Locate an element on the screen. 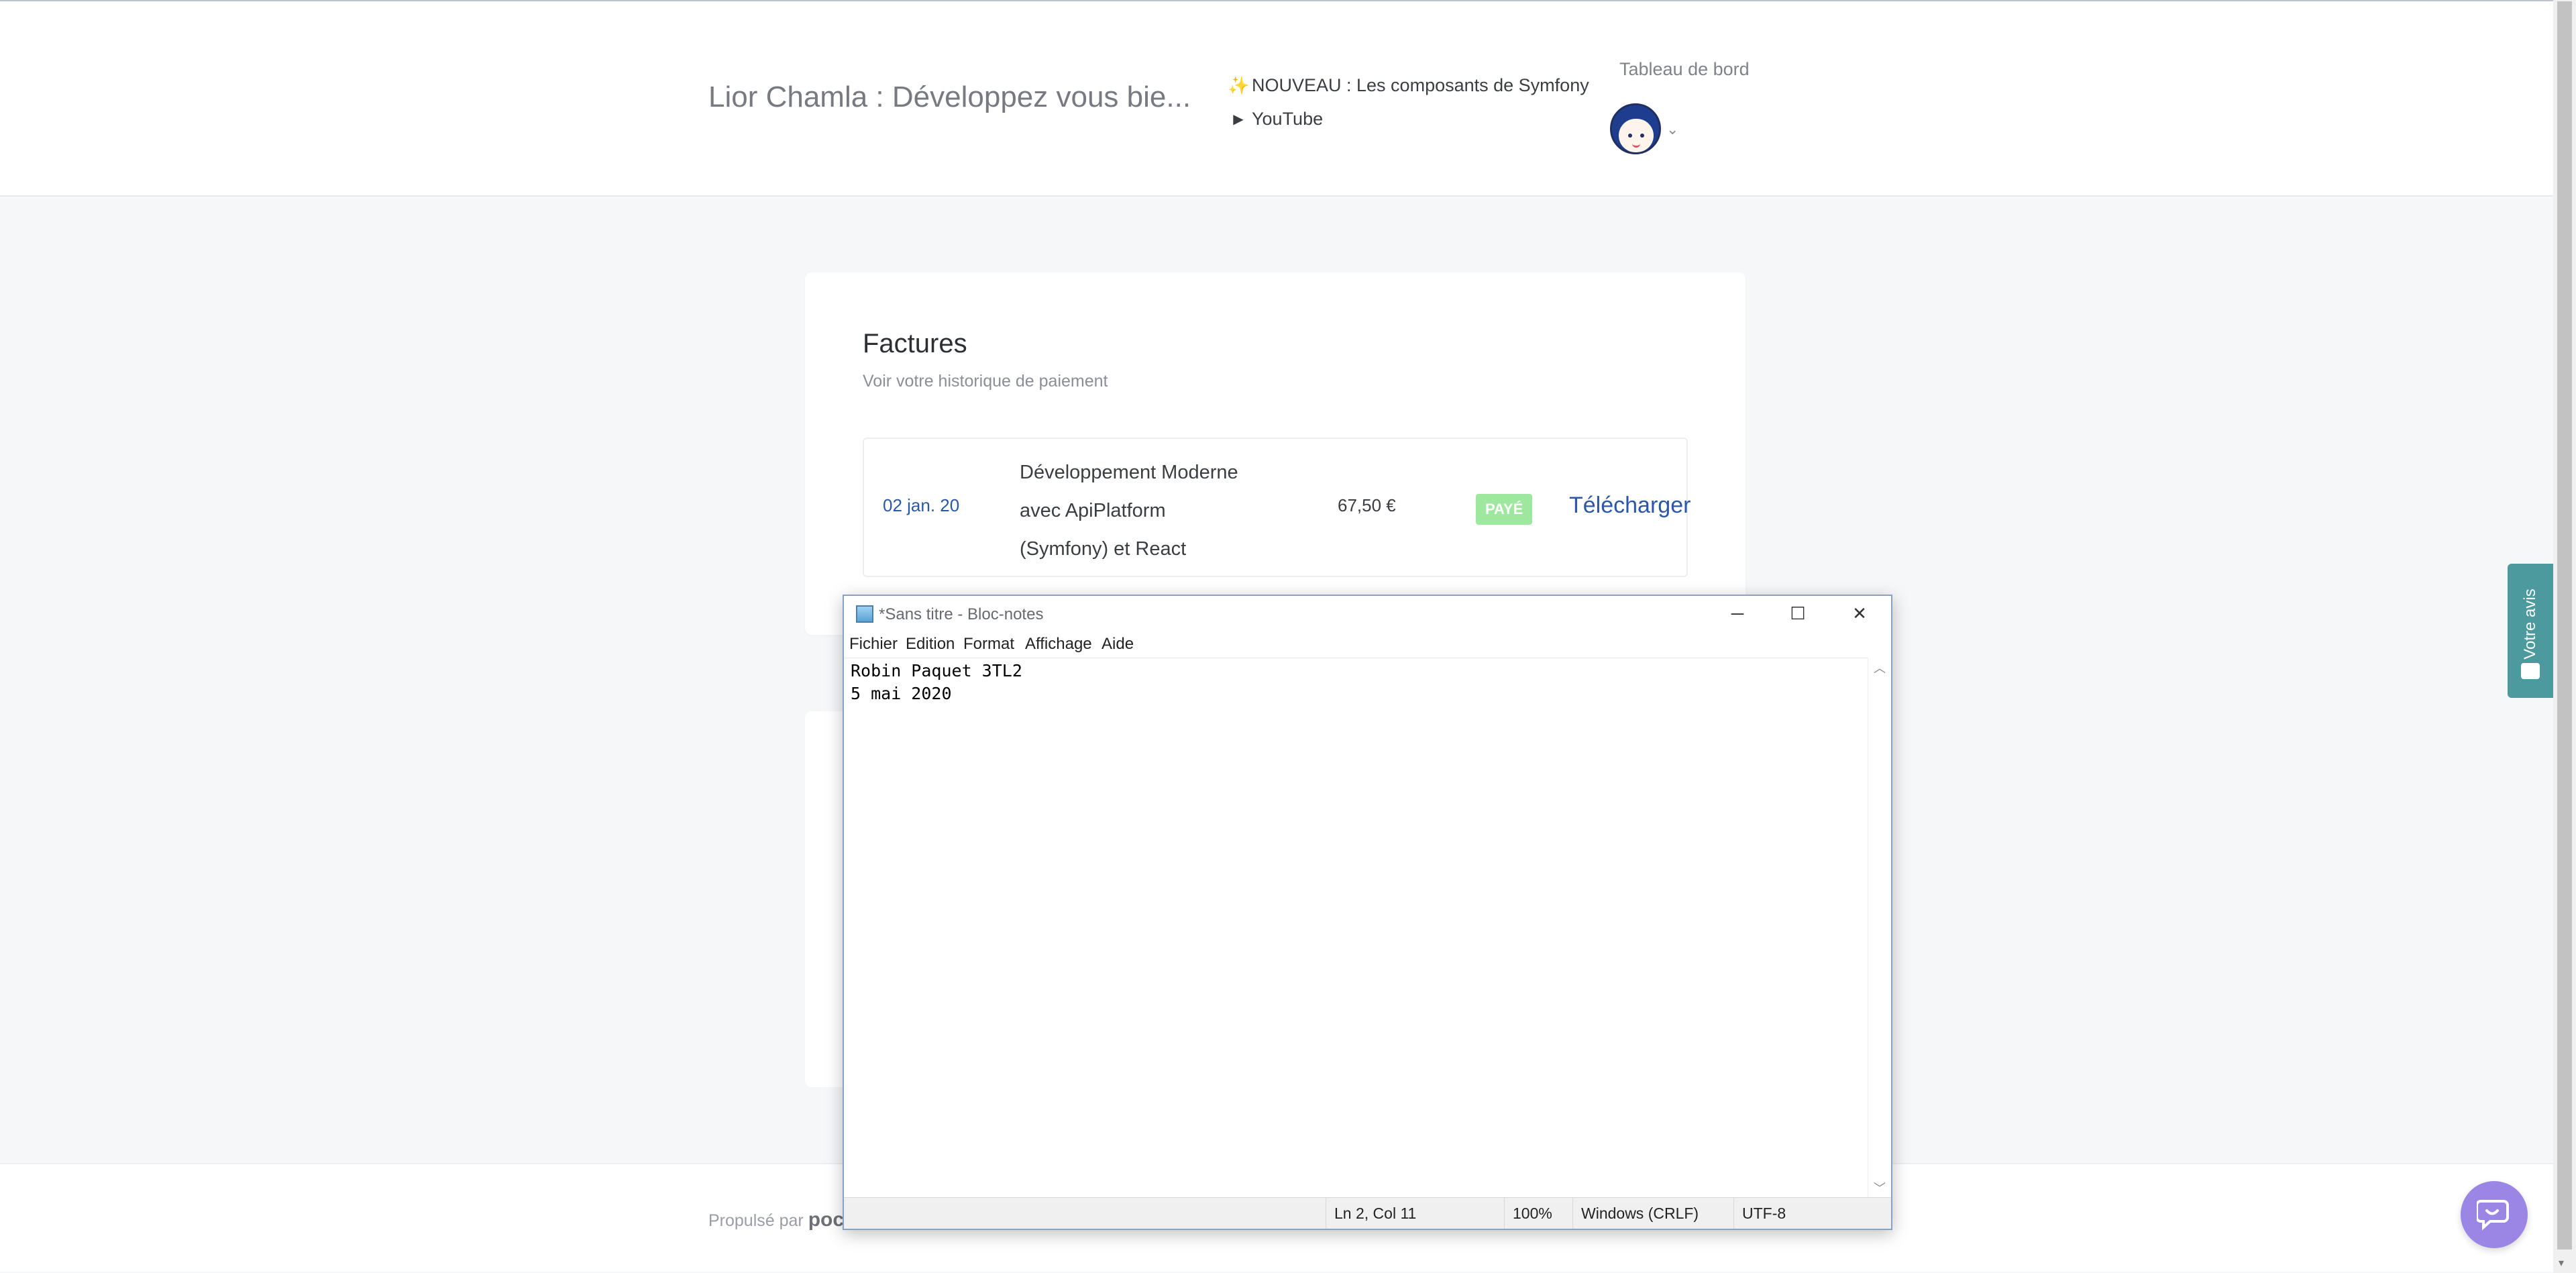 This screenshot has width=2576, height=1273. menu-fichier: Fichier is located at coordinates (873, 644).